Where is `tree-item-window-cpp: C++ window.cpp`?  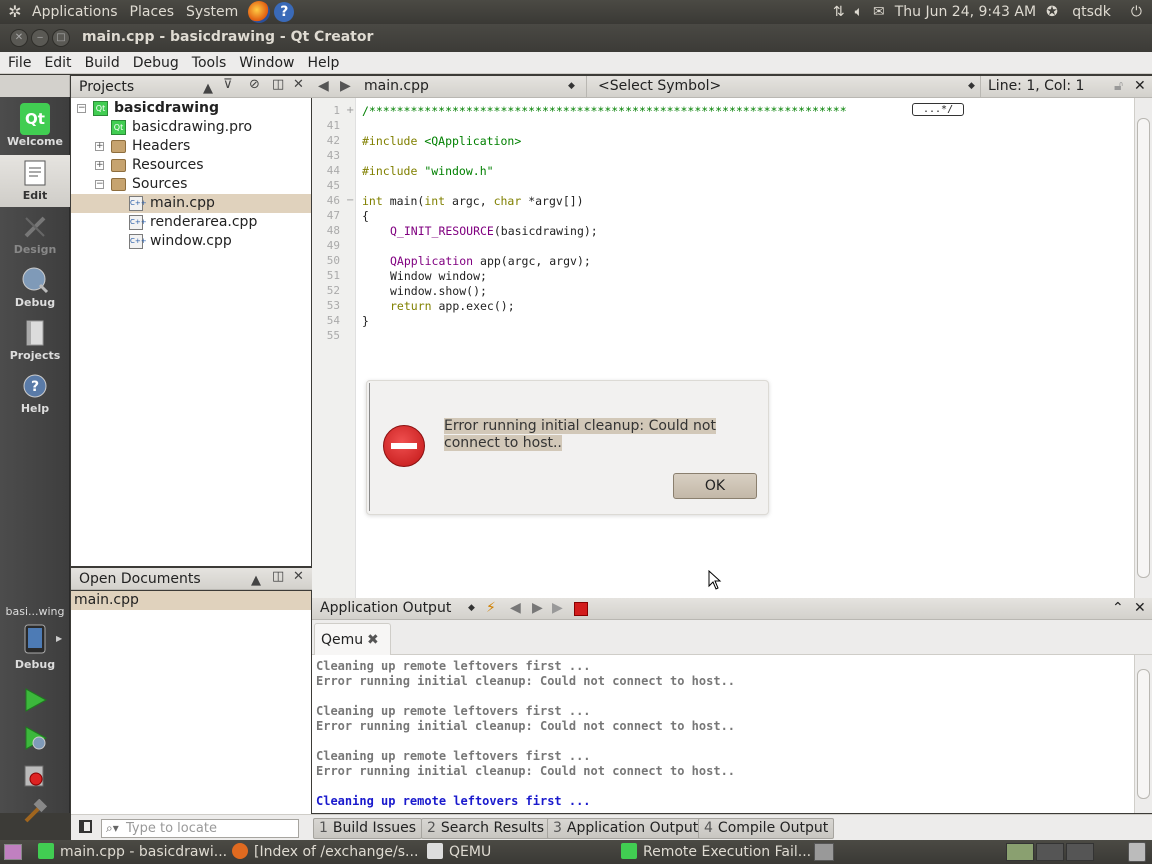 tree-item-window-cpp: C++ window.cpp is located at coordinates (191, 241).